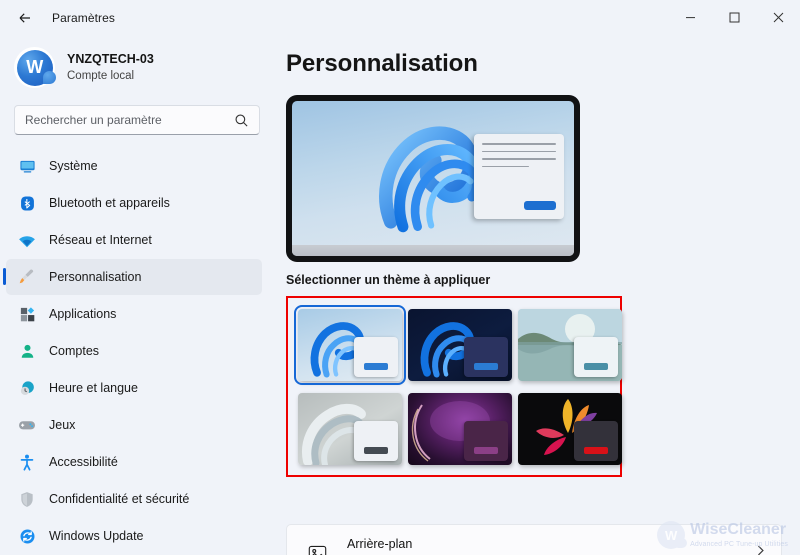 Image resolution: width=800 pixels, height=555 pixels. Describe the element at coordinates (27, 240) in the screenshot. I see `wifi-icon` at that location.